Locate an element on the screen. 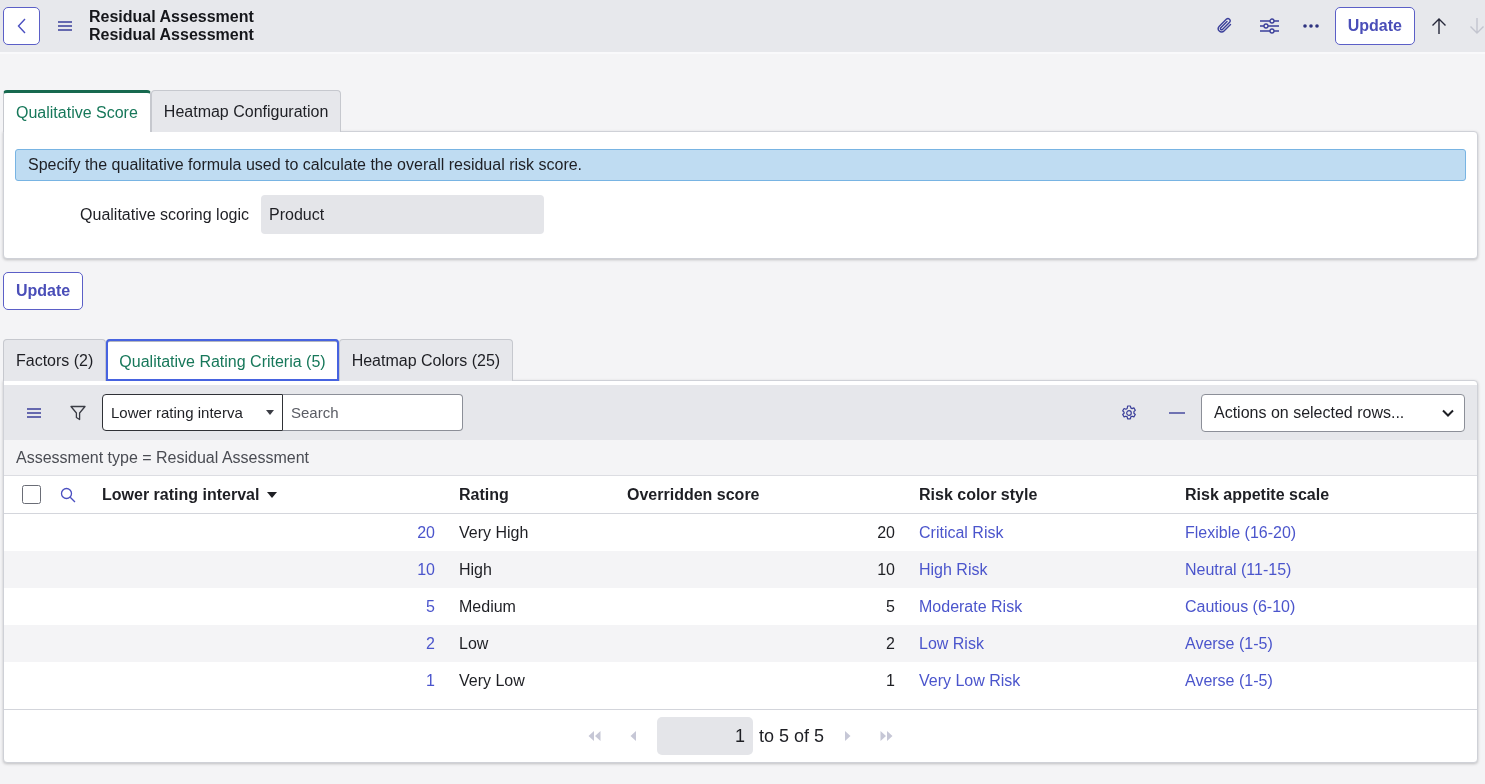 This screenshot has height=784, width=1485. back-button is located at coordinates (21, 26).